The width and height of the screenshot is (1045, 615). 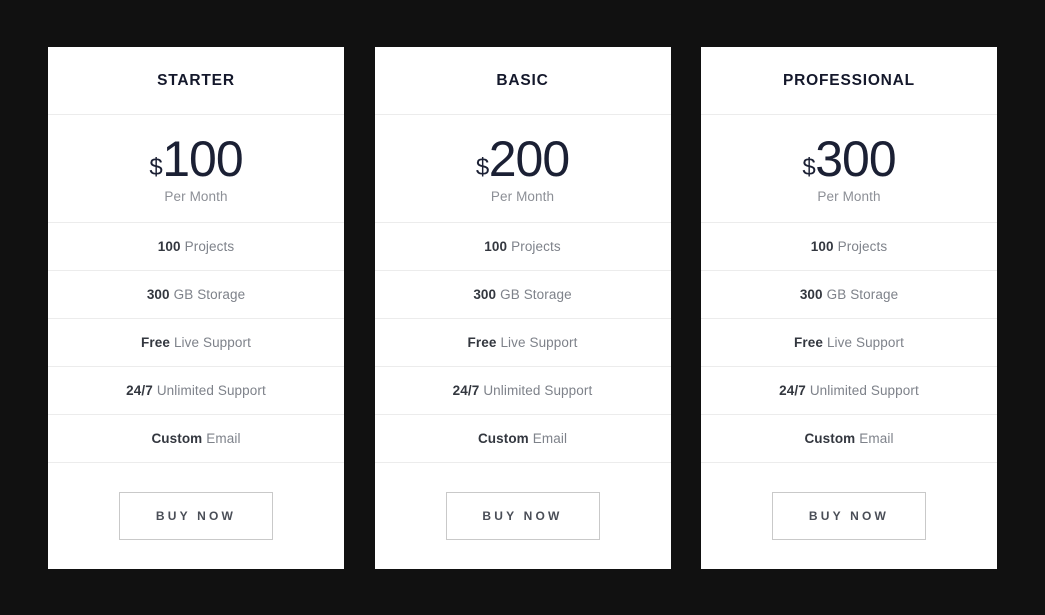 I want to click on card-price-block: $ 200 Per Month, so click(x=522, y=169).